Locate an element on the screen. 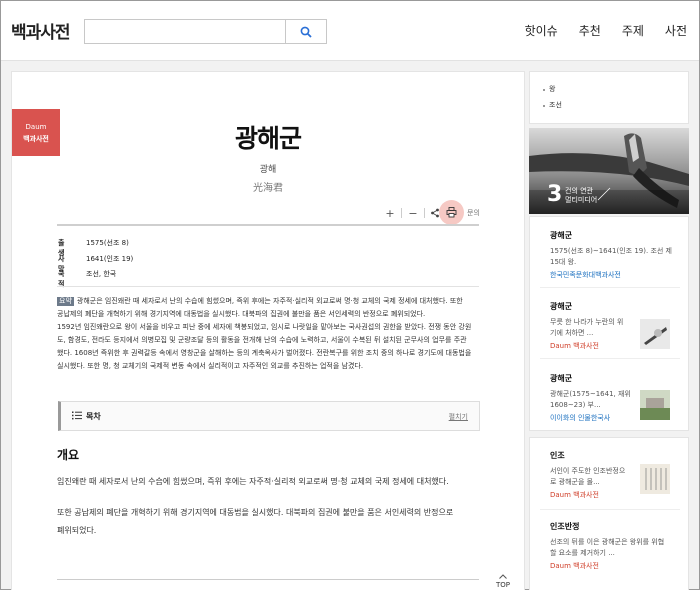 This screenshot has height=590, width=700. font-increase-button: + is located at coordinates (390, 213).